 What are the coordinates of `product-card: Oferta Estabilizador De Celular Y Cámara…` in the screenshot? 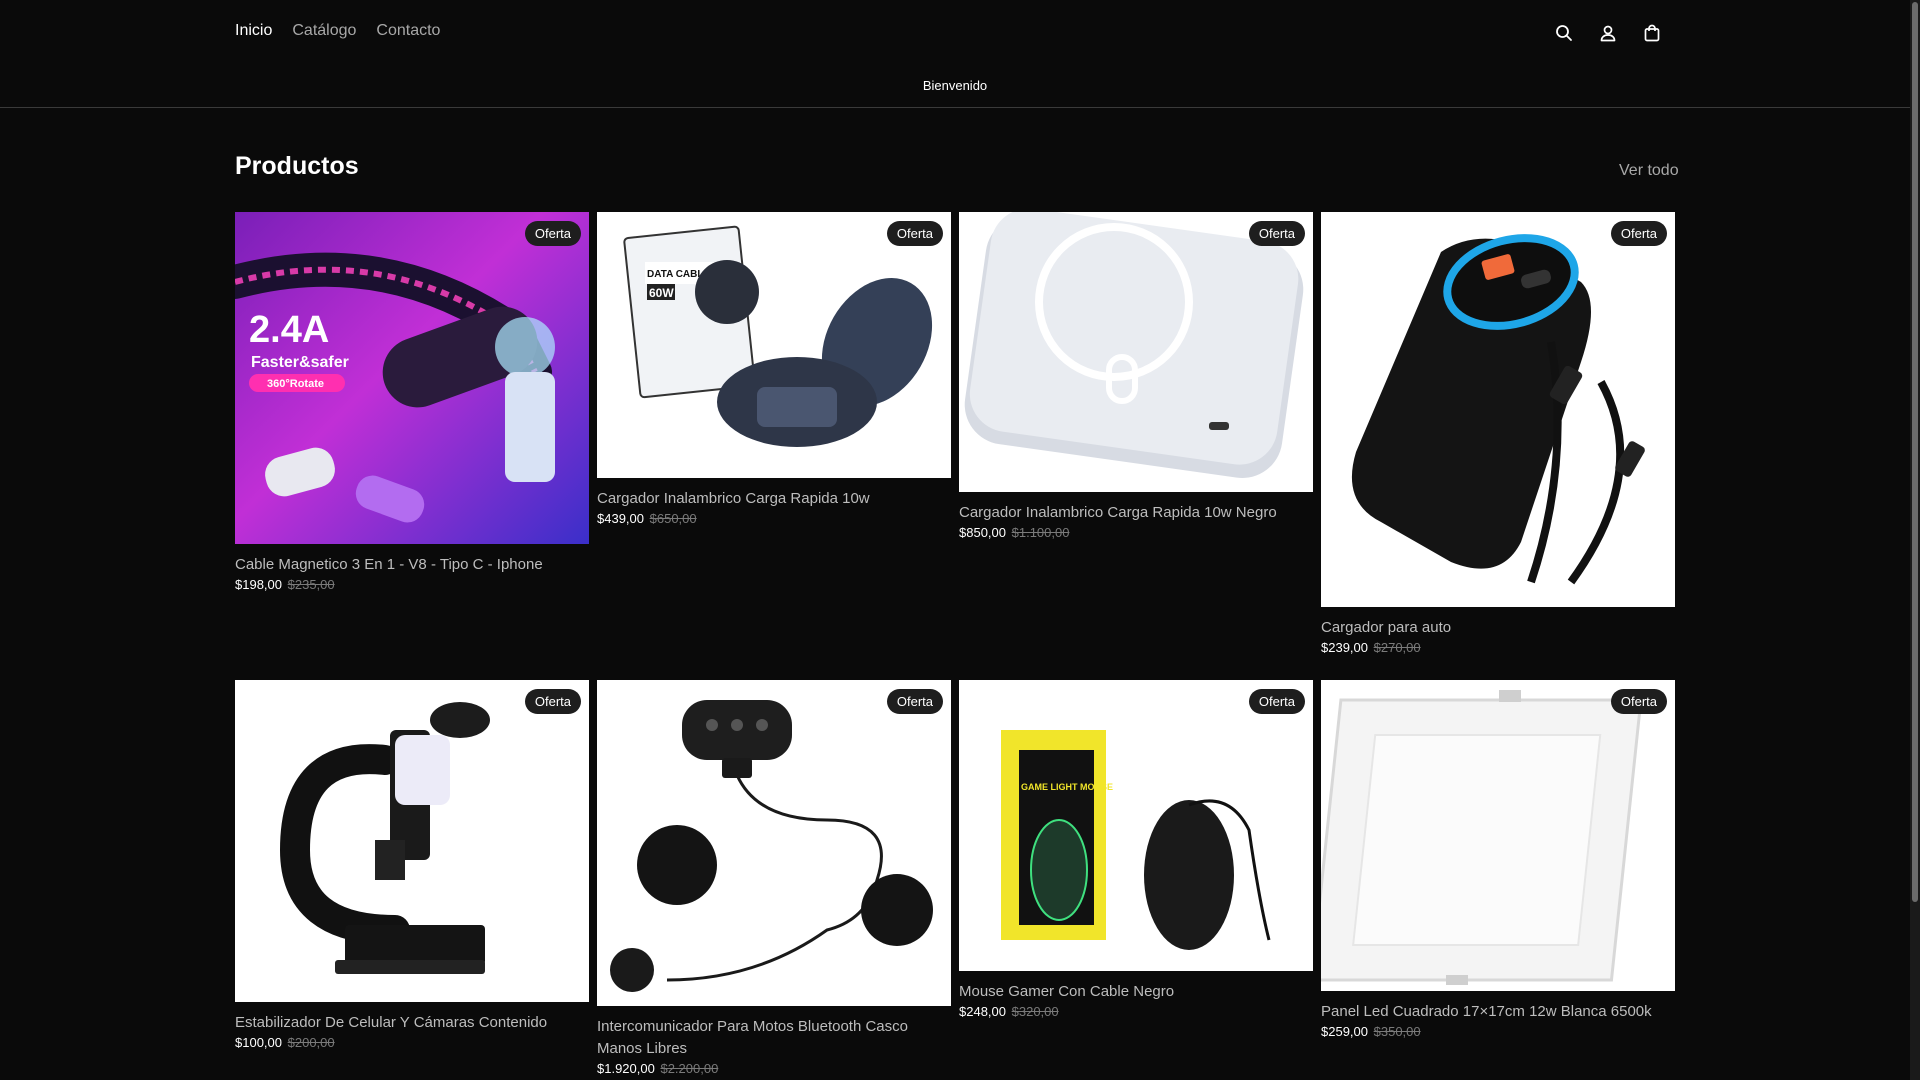 It's located at (412, 865).